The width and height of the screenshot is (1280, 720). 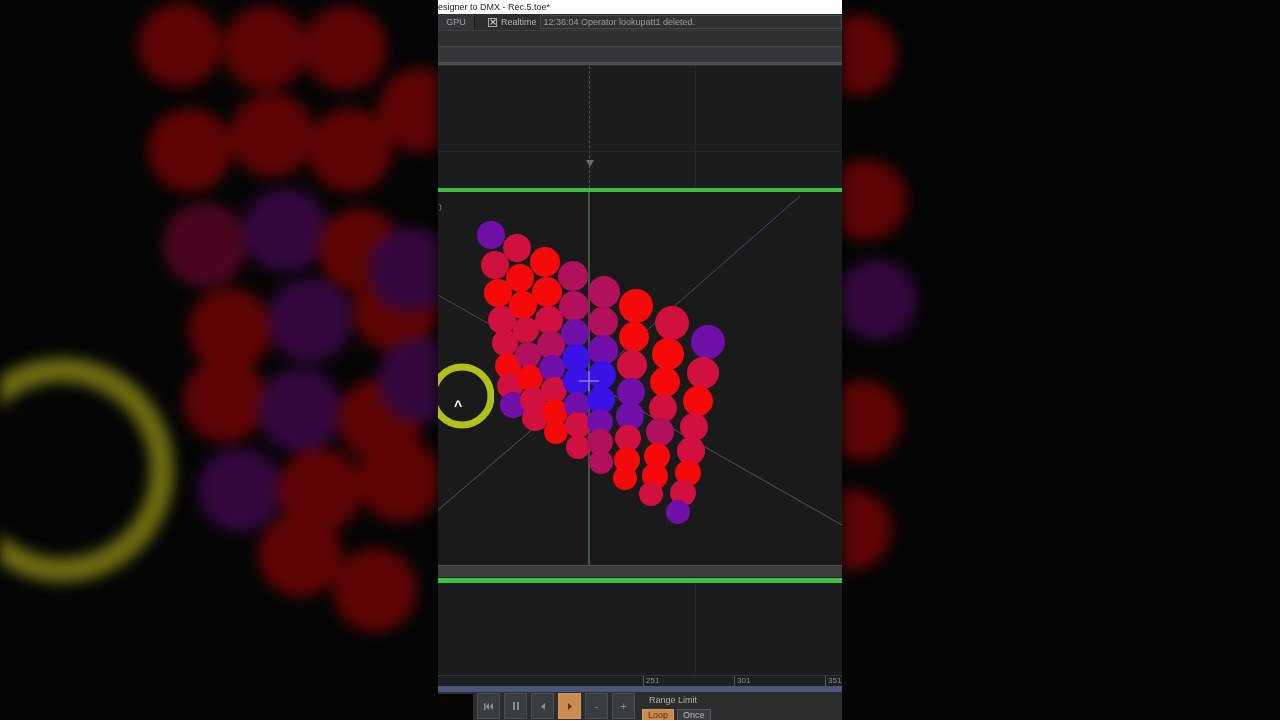 I want to click on input-field, so click(x=455, y=707).